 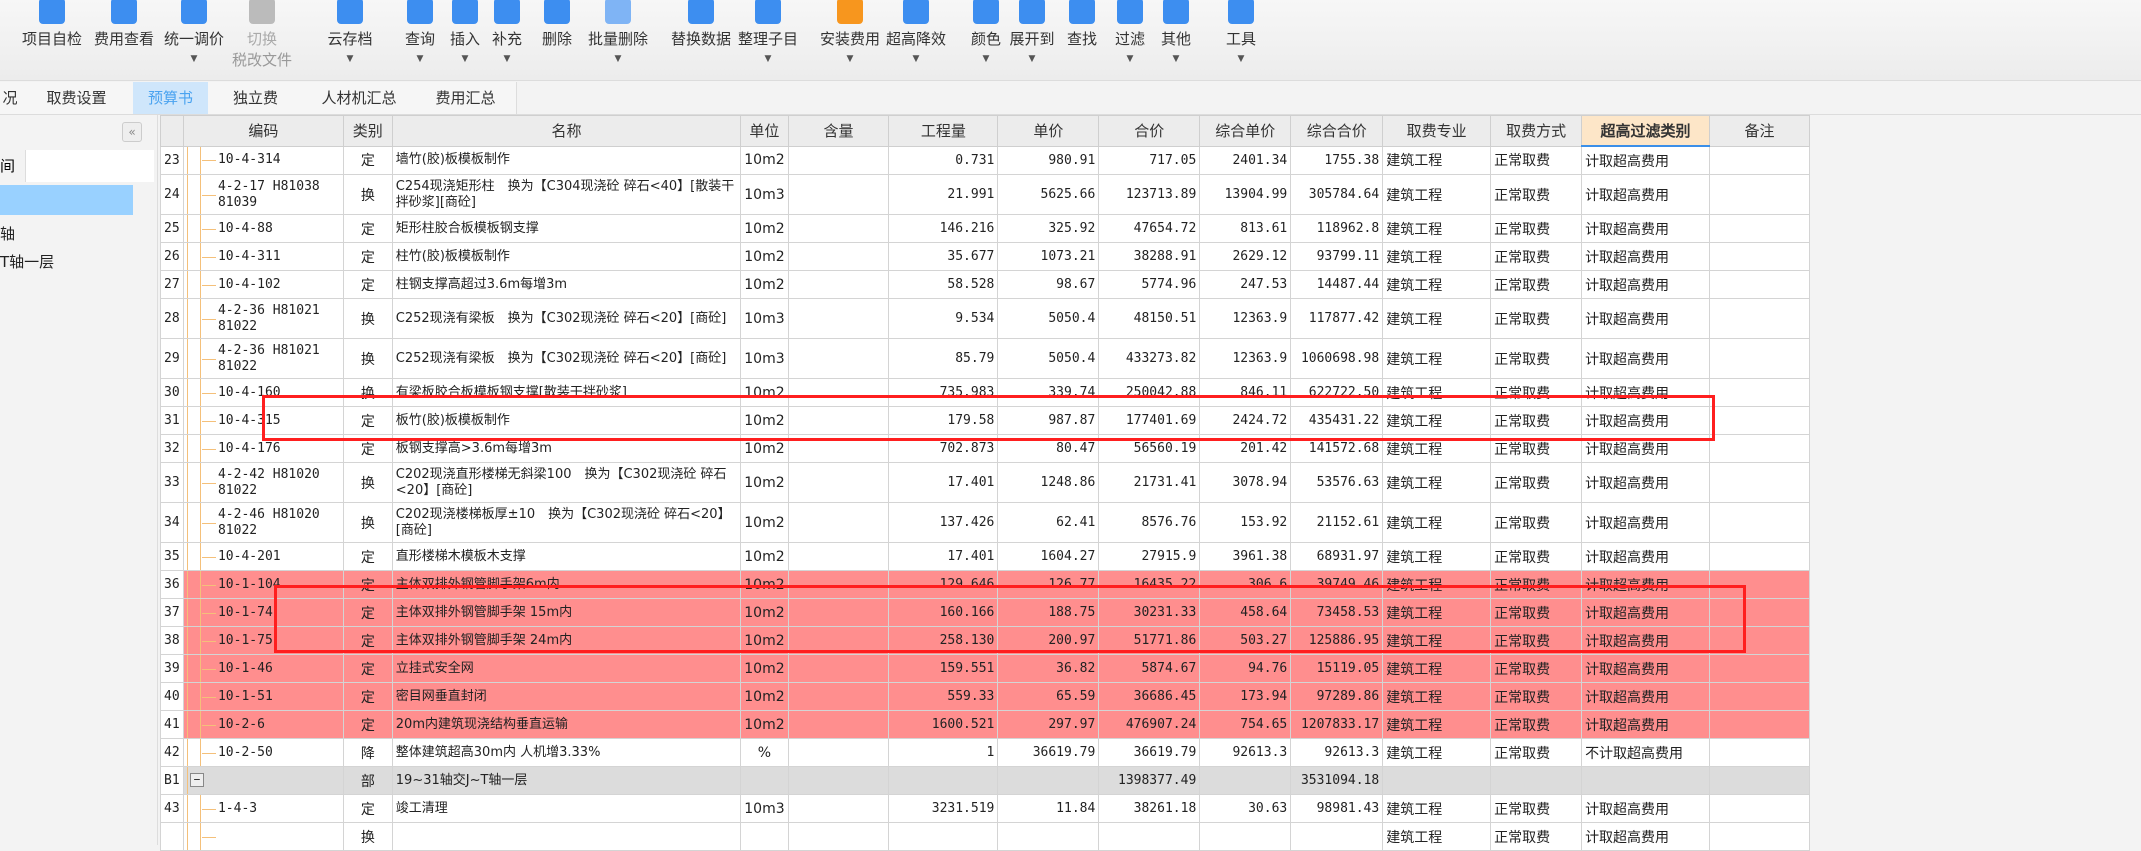 I want to click on cell-name: 主体双排外钢管脚手架 24m内, so click(x=566, y=640).